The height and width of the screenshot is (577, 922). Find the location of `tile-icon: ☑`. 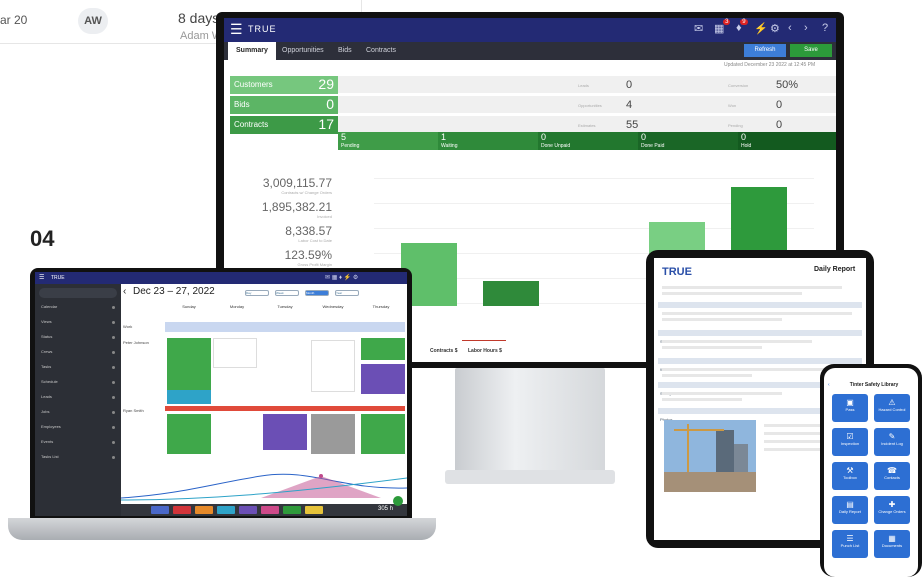

tile-icon: ☑ is located at coordinates (850, 436).